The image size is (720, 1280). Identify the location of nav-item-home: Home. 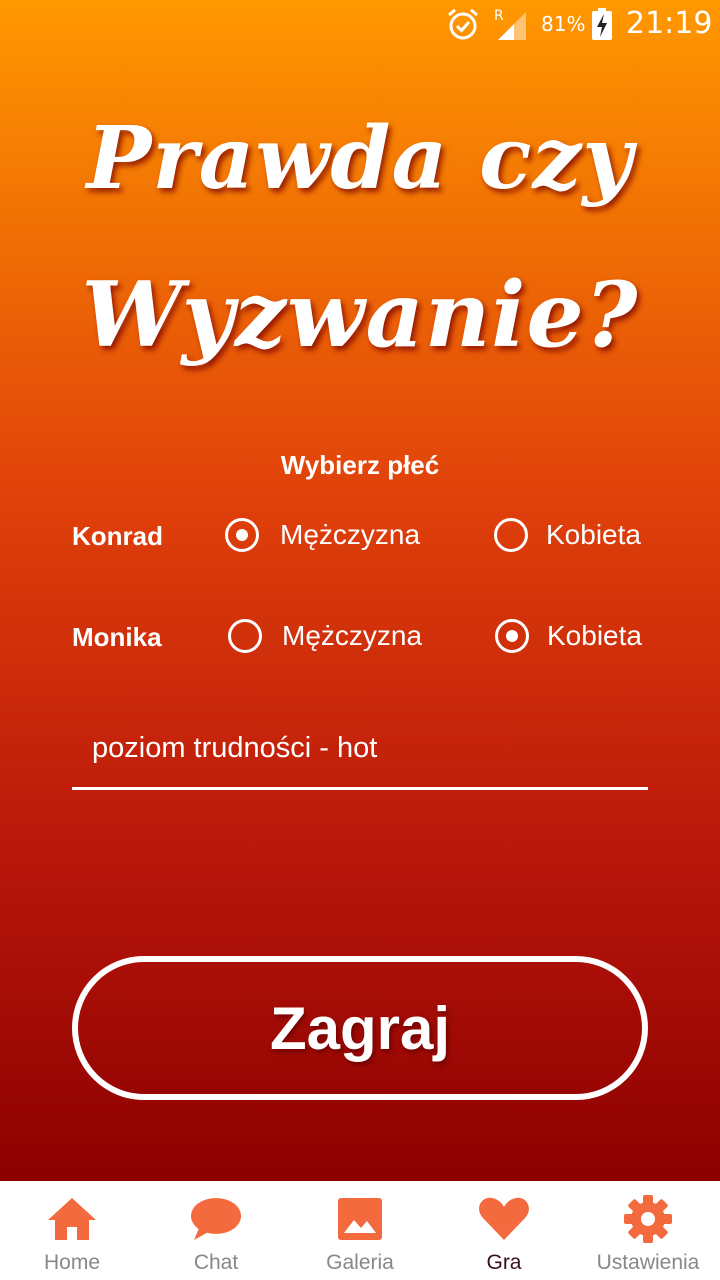
(72, 1230).